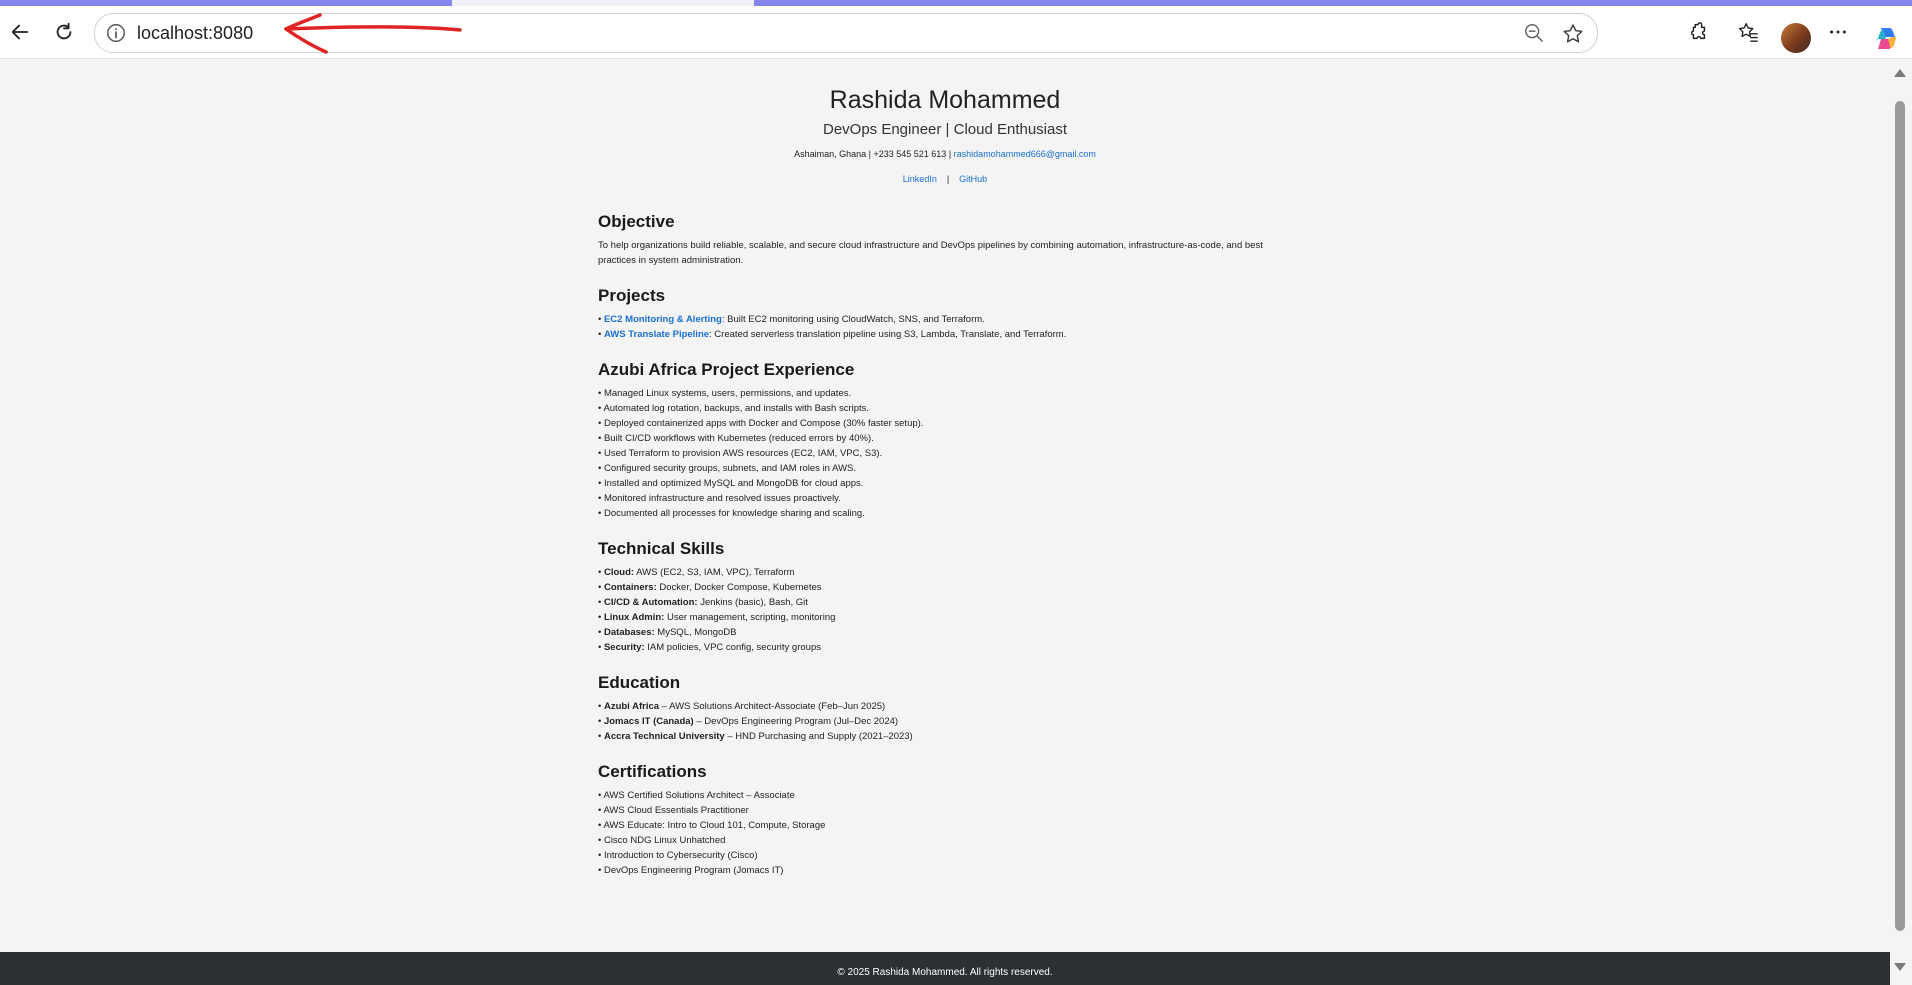 This screenshot has height=985, width=1912. What do you see at coordinates (673, 810) in the screenshot?
I see `list-item: • AWS Cloud Essentials Practitioner` at bounding box center [673, 810].